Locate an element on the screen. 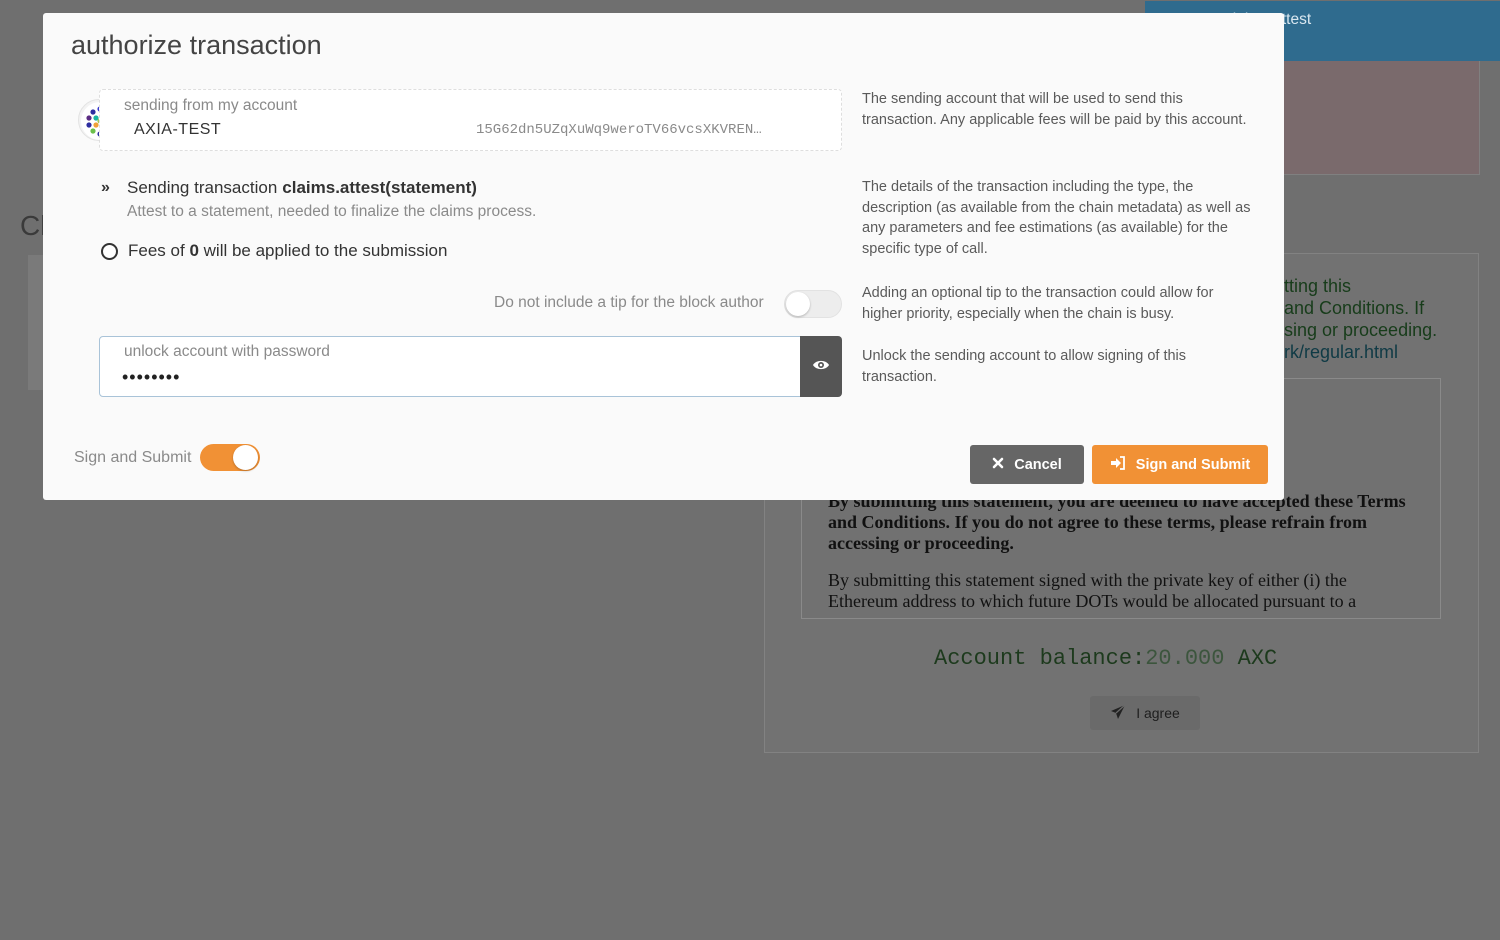 Image resolution: width=1500 pixels, height=940 pixels. password-field: unlock account with password is located at coordinates (450, 366).